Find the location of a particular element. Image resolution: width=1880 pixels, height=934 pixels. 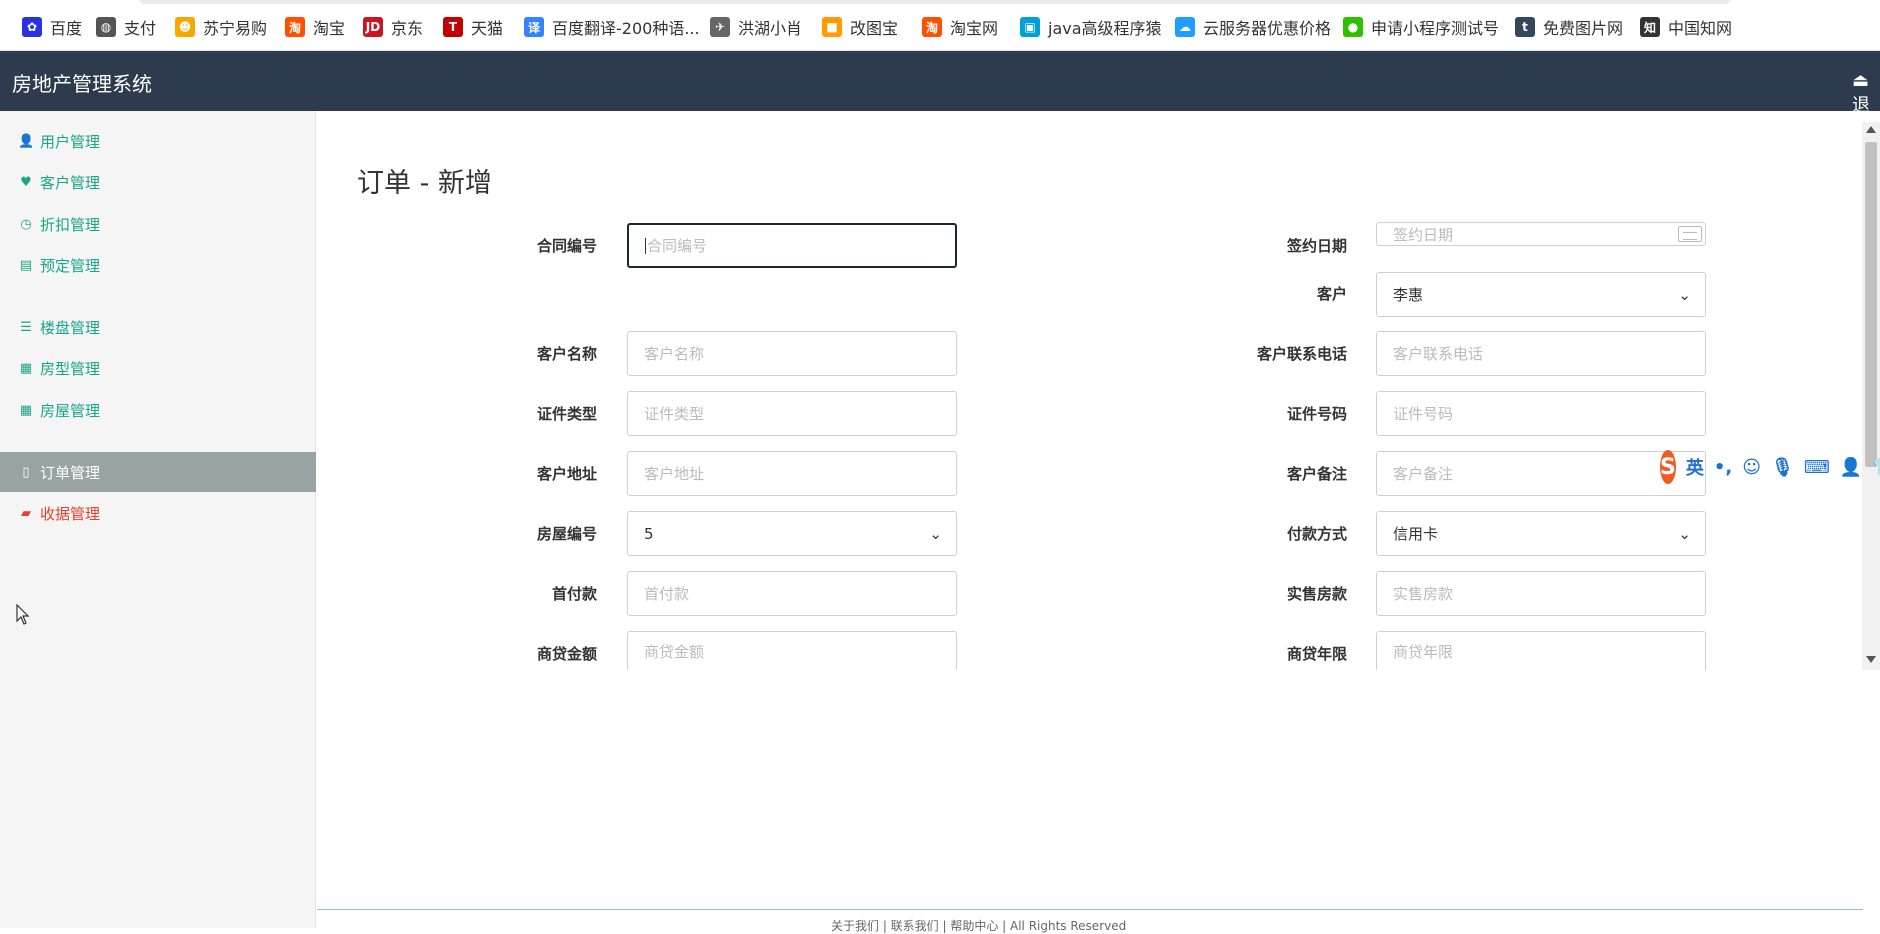

bookmark-item: ☻ 苏宁易购 is located at coordinates (221, 27).